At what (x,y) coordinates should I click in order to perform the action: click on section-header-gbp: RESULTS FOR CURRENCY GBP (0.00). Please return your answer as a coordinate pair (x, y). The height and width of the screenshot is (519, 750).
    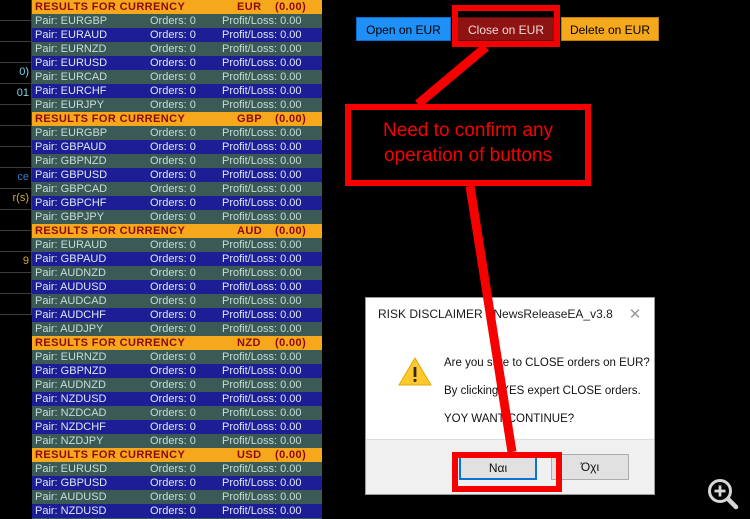
    Looking at the image, I should click on (177, 119).